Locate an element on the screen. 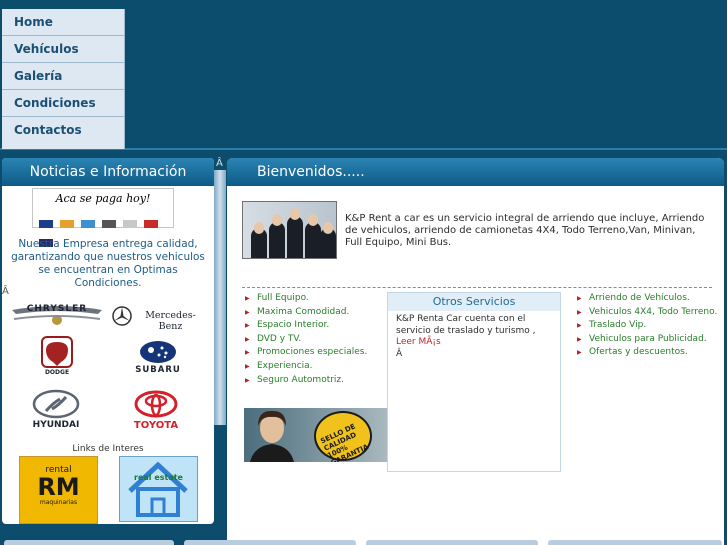 Image resolution: width=727 pixels, height=545 pixels. quality-seal: SELLO DE CALIDAD 100% GARANTIA is located at coordinates (343, 436).